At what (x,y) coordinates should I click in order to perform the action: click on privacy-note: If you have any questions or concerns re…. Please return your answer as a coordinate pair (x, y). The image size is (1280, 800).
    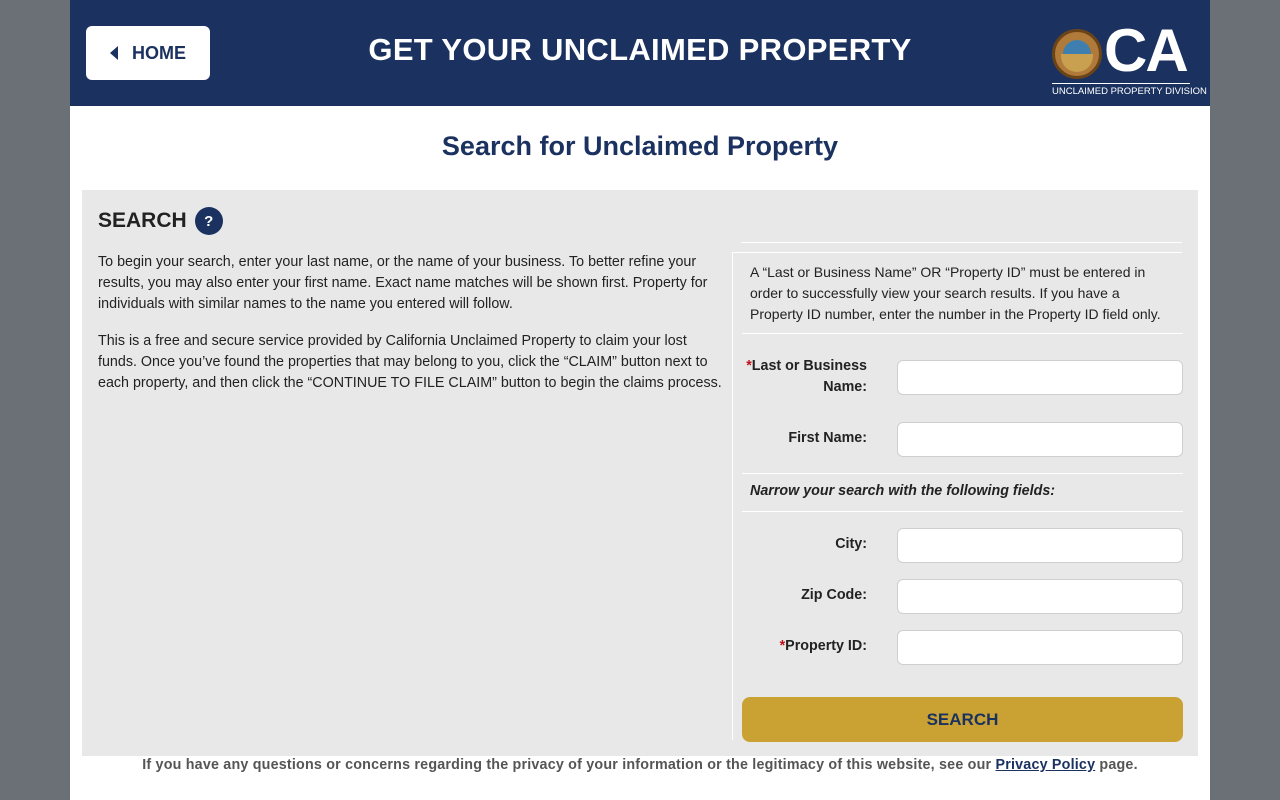
    Looking at the image, I should click on (640, 765).